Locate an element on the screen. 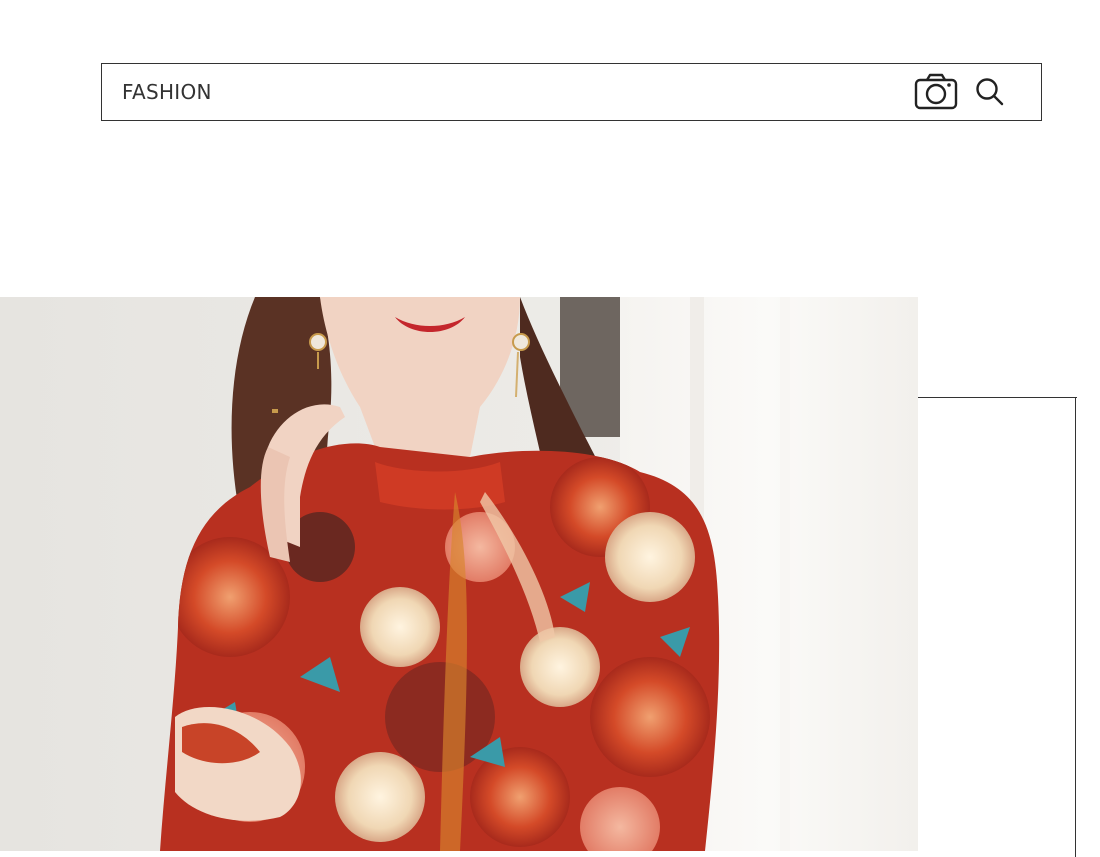  search-input: FASHION is located at coordinates (502, 92).